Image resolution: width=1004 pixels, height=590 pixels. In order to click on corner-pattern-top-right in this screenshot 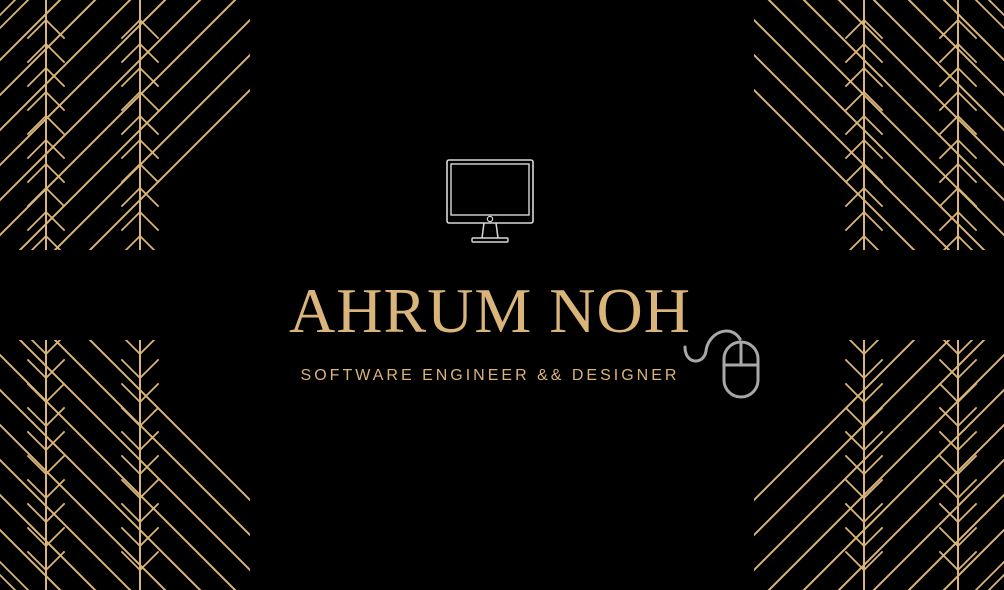, I will do `click(879, 125)`.